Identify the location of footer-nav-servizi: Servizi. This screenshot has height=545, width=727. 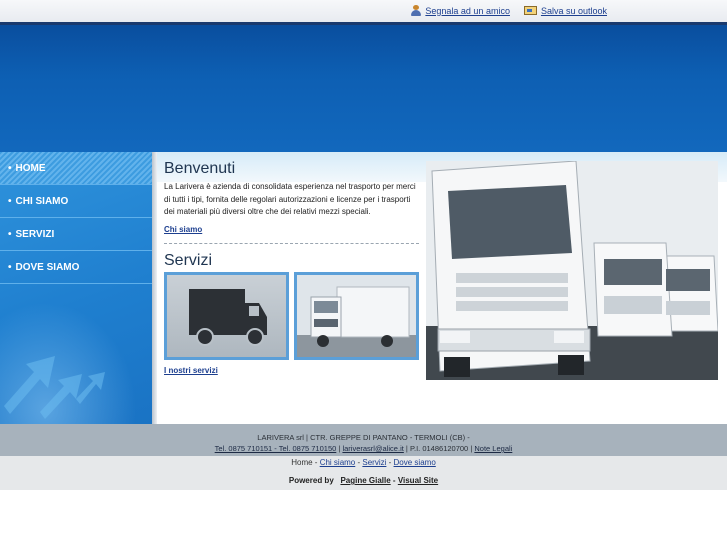
(374, 462).